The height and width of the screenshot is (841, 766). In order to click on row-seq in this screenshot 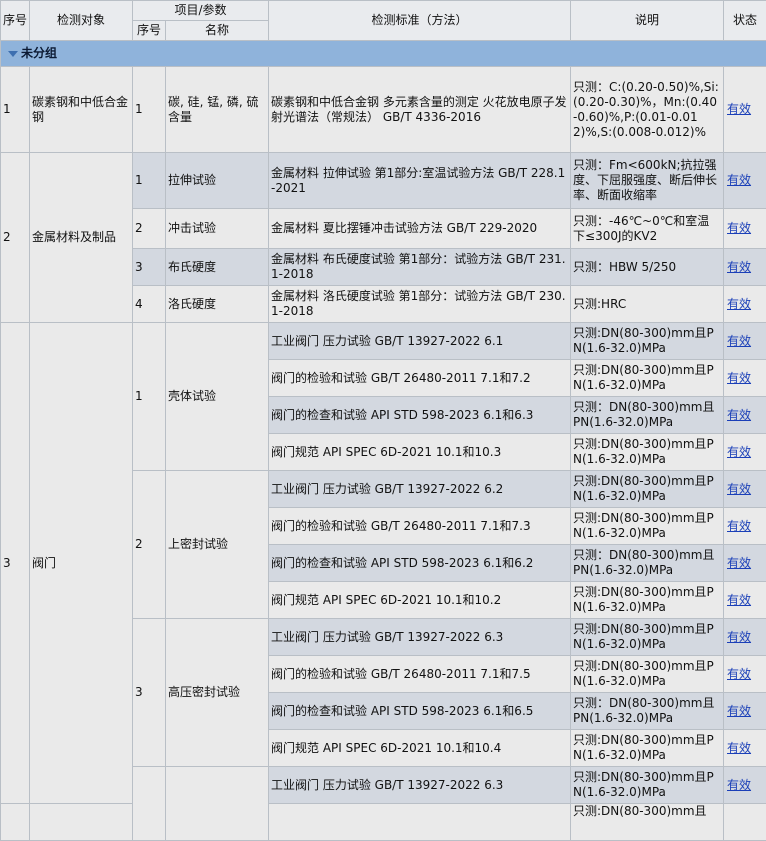, I will do `click(15, 822)`.